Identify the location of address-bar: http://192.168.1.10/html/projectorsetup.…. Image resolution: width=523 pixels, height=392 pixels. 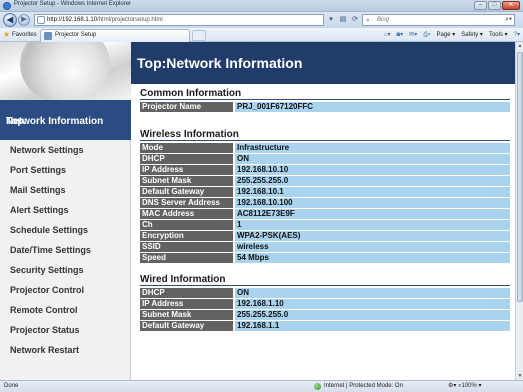
(179, 20).